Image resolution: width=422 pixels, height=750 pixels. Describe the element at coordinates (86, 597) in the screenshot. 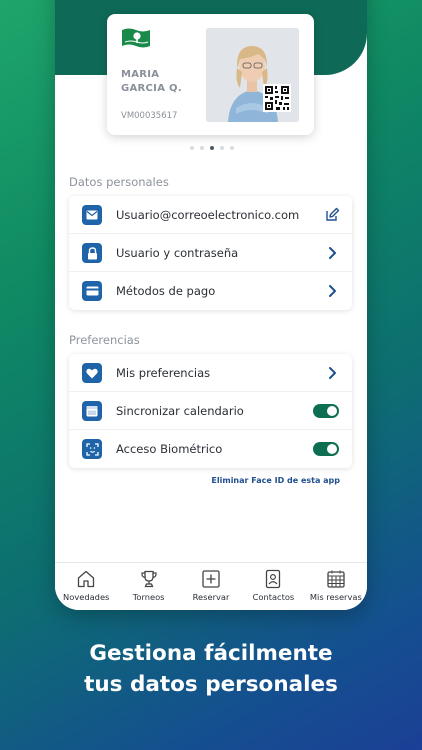

I see `nav-label: Novedades` at that location.